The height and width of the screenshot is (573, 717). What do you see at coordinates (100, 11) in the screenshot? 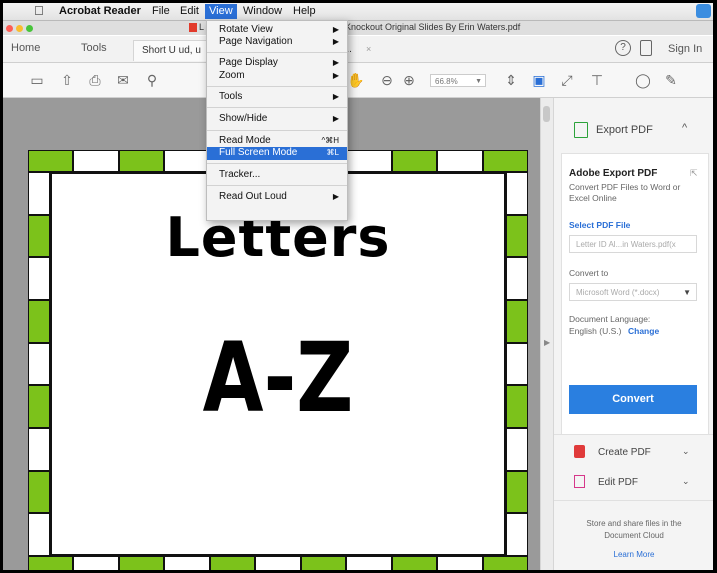
I see `app-menu: Acrobat Reader` at bounding box center [100, 11].